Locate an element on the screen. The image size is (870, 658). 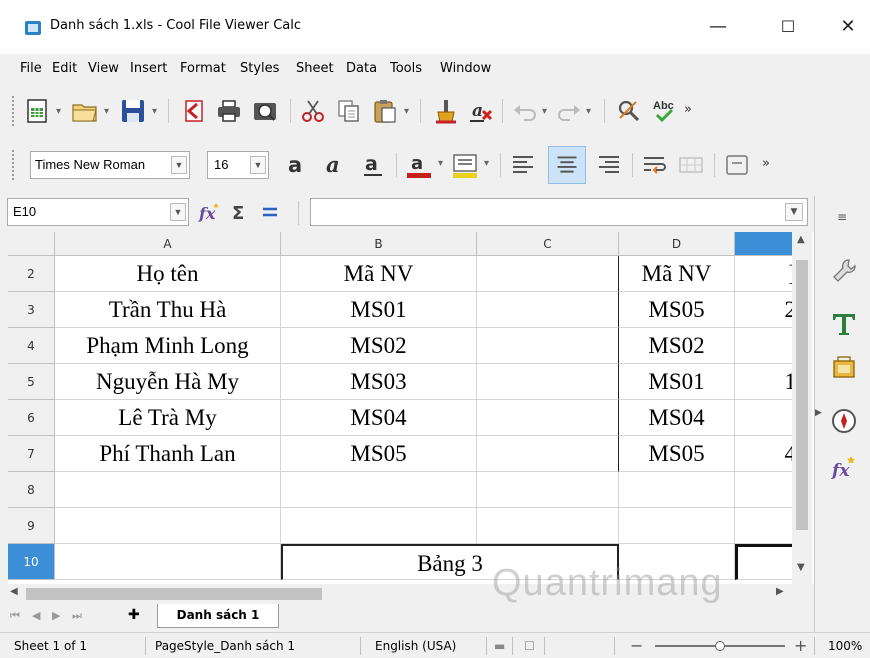
undo-dropdown-icon: ▾ is located at coordinates (544, 111).